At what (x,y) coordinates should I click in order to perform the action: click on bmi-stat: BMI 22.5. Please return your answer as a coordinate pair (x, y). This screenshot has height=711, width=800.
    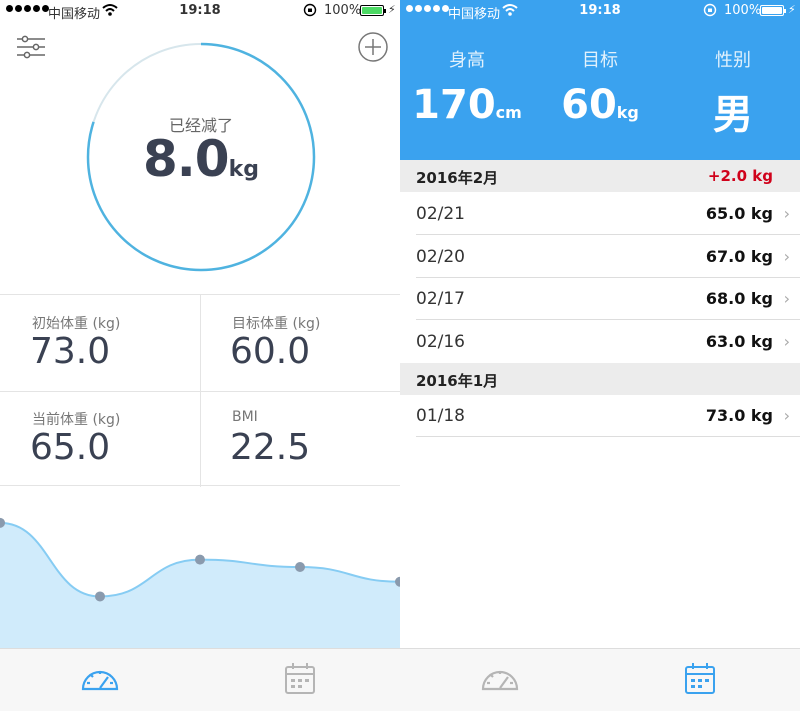
    Looking at the image, I should click on (300, 439).